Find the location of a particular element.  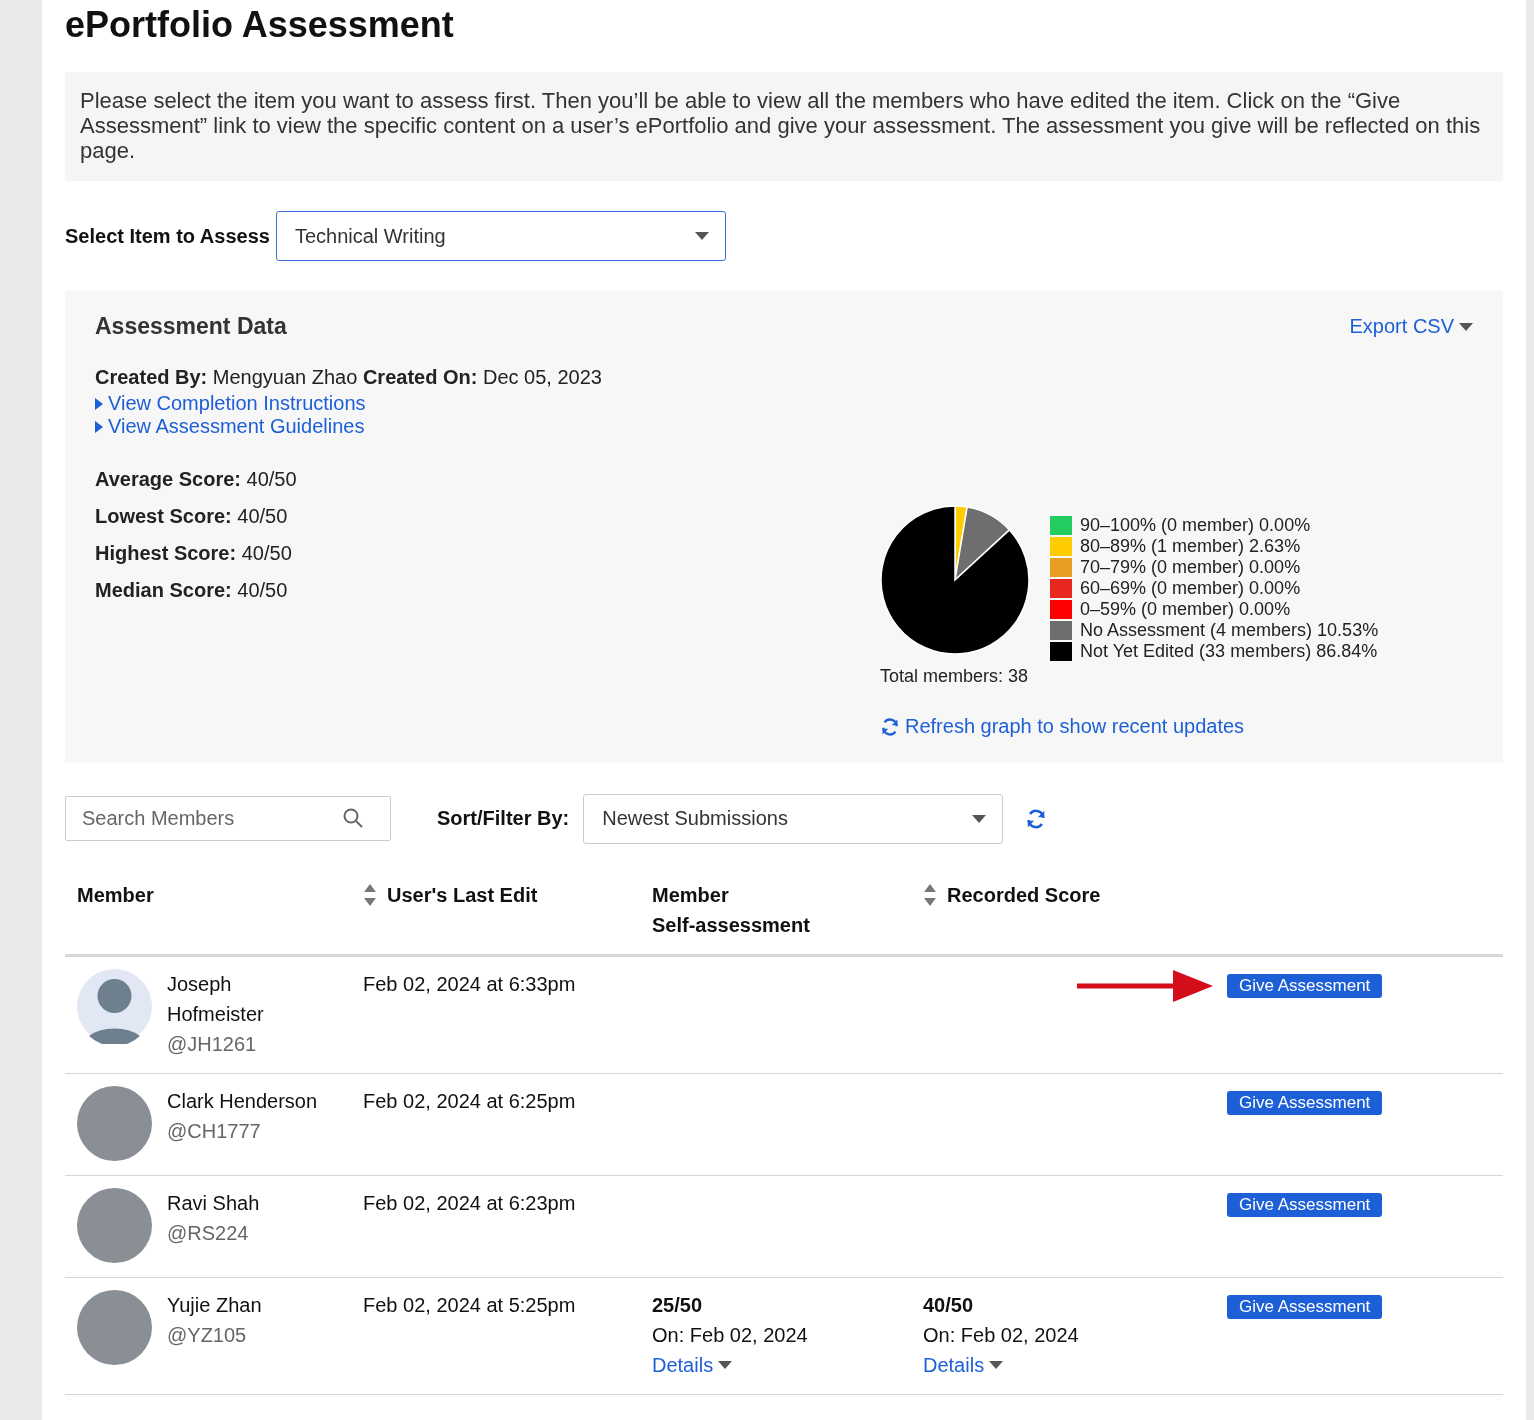

search-field: Search Members is located at coordinates (228, 818).